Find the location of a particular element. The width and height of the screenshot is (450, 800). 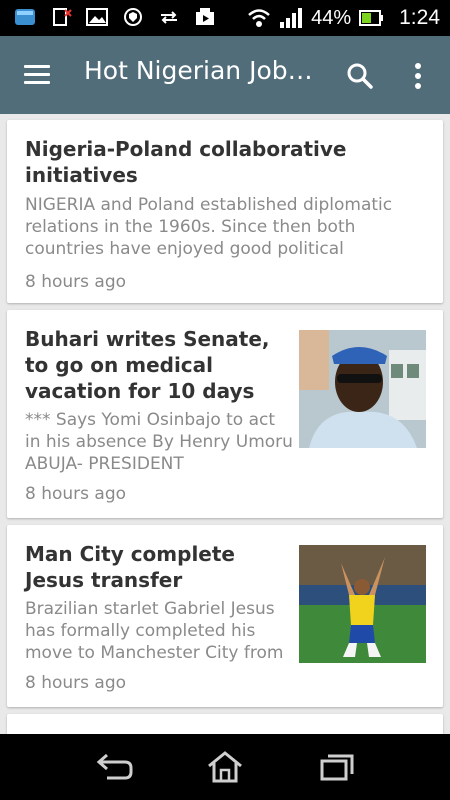

more-vert-icon is located at coordinates (418, 76).